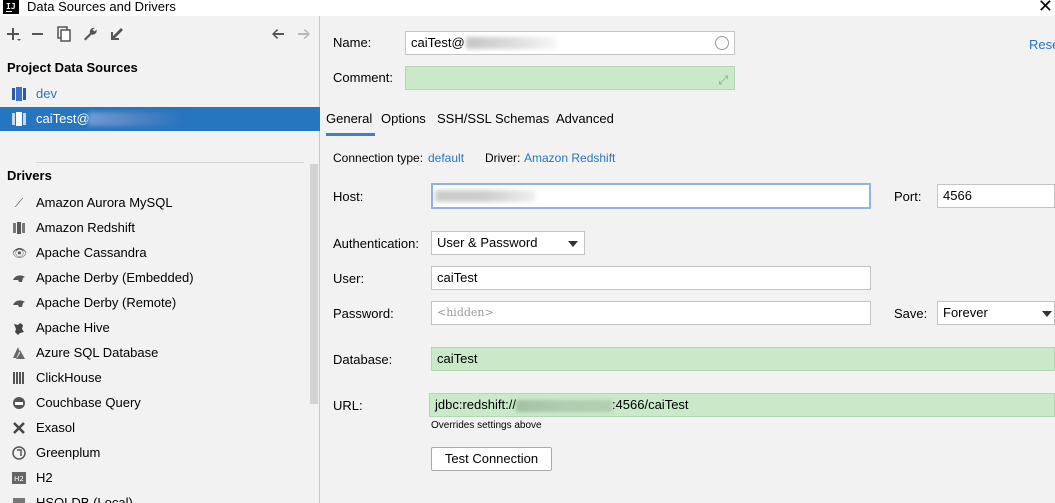  I want to click on driver-item: Apache Derby (Embedded), so click(155, 277).